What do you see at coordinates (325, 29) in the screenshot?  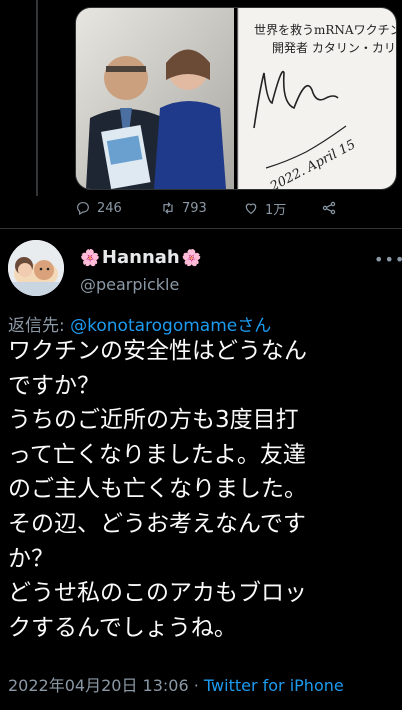 I see `book-title-line1: 世界を救うmRNAワクチン` at bounding box center [325, 29].